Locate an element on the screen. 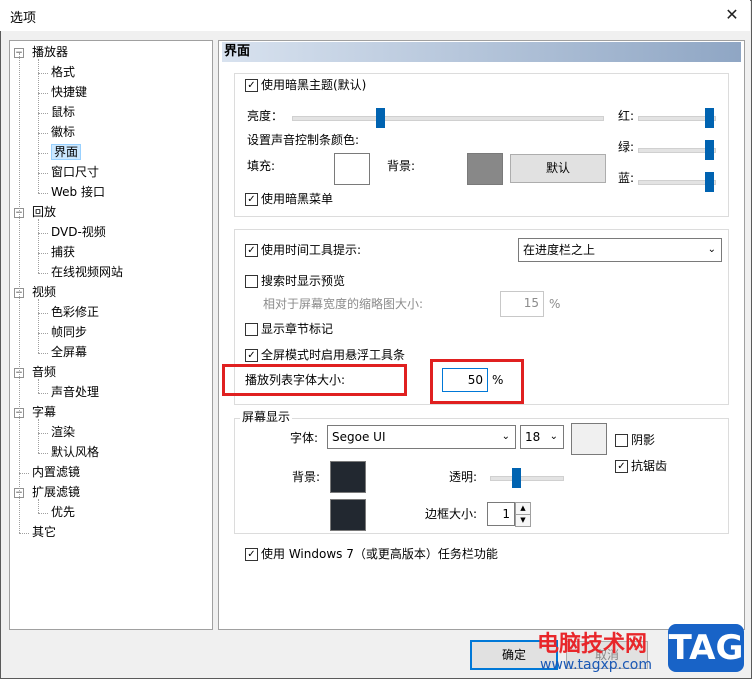 The image size is (752, 679). chevron-down-icon: ⌄ is located at coordinates (553, 436).